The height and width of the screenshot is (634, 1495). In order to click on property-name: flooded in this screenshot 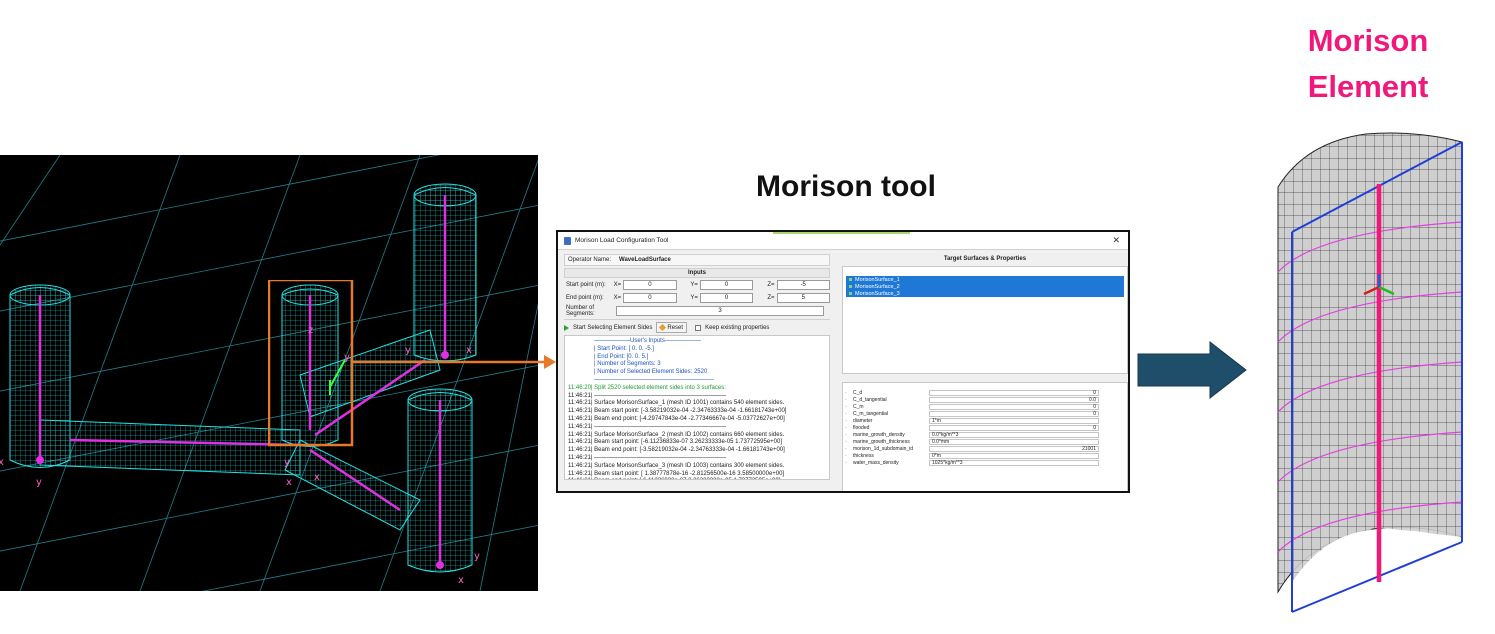, I will do `click(861, 427)`.